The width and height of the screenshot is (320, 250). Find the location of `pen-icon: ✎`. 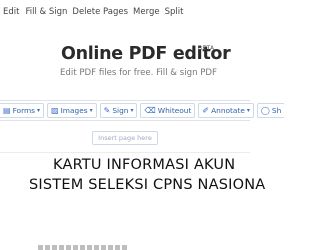

pen-icon: ✎ is located at coordinates (107, 110).